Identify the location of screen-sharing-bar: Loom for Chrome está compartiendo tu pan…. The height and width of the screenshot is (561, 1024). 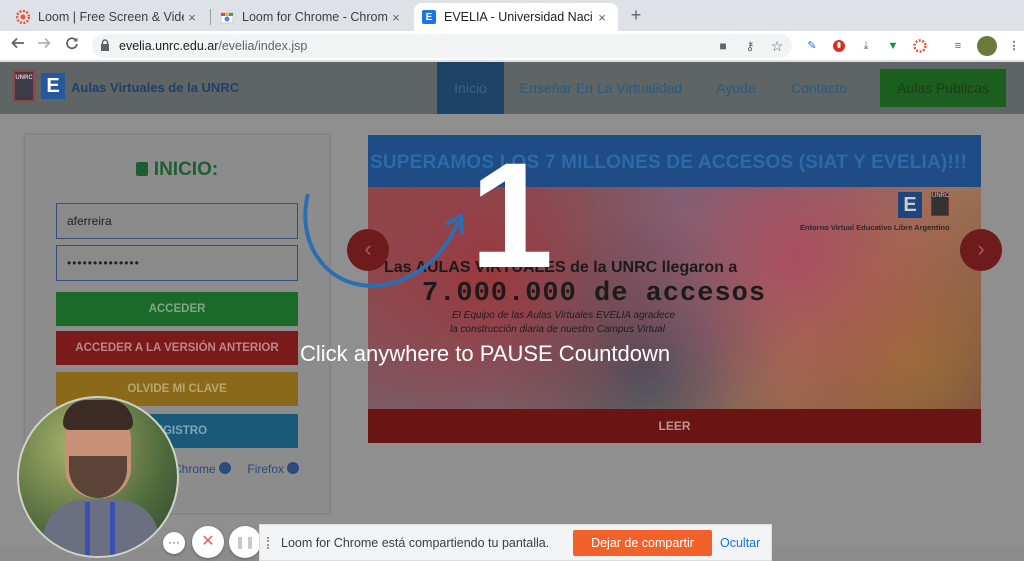
(515, 542).